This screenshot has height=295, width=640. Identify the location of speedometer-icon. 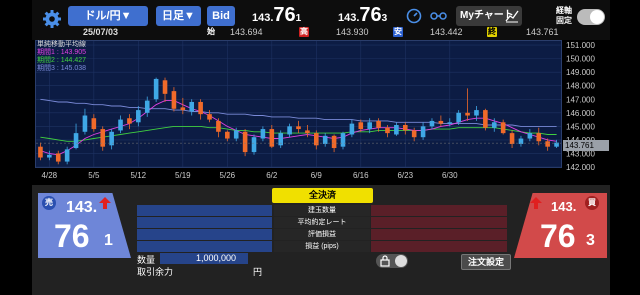
(414, 16).